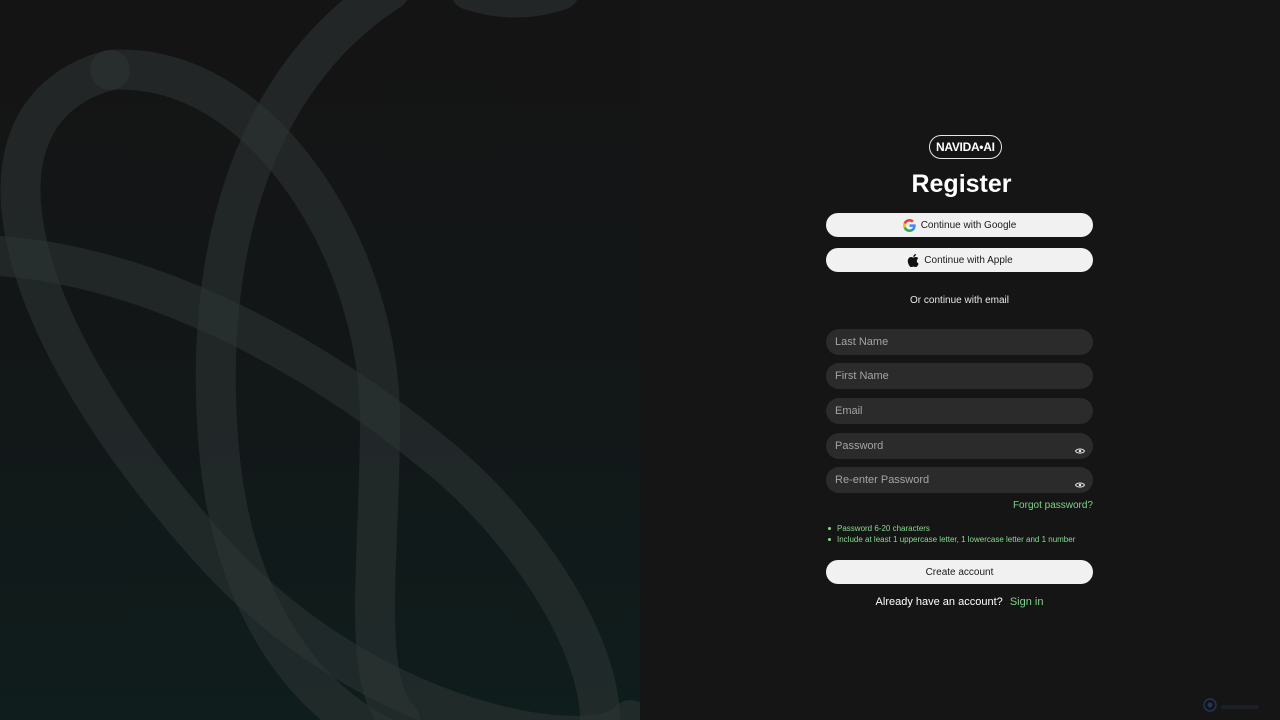 This screenshot has width=1280, height=720. Describe the element at coordinates (950, 528) in the screenshot. I see `password-rule-item: Password 6-20 characters` at that location.